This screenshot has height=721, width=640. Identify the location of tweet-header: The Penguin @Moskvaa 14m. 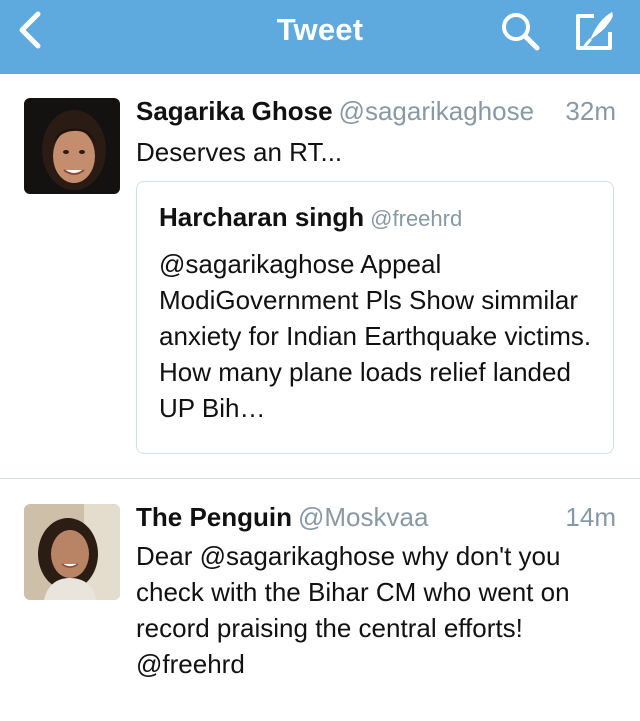
(376, 519).